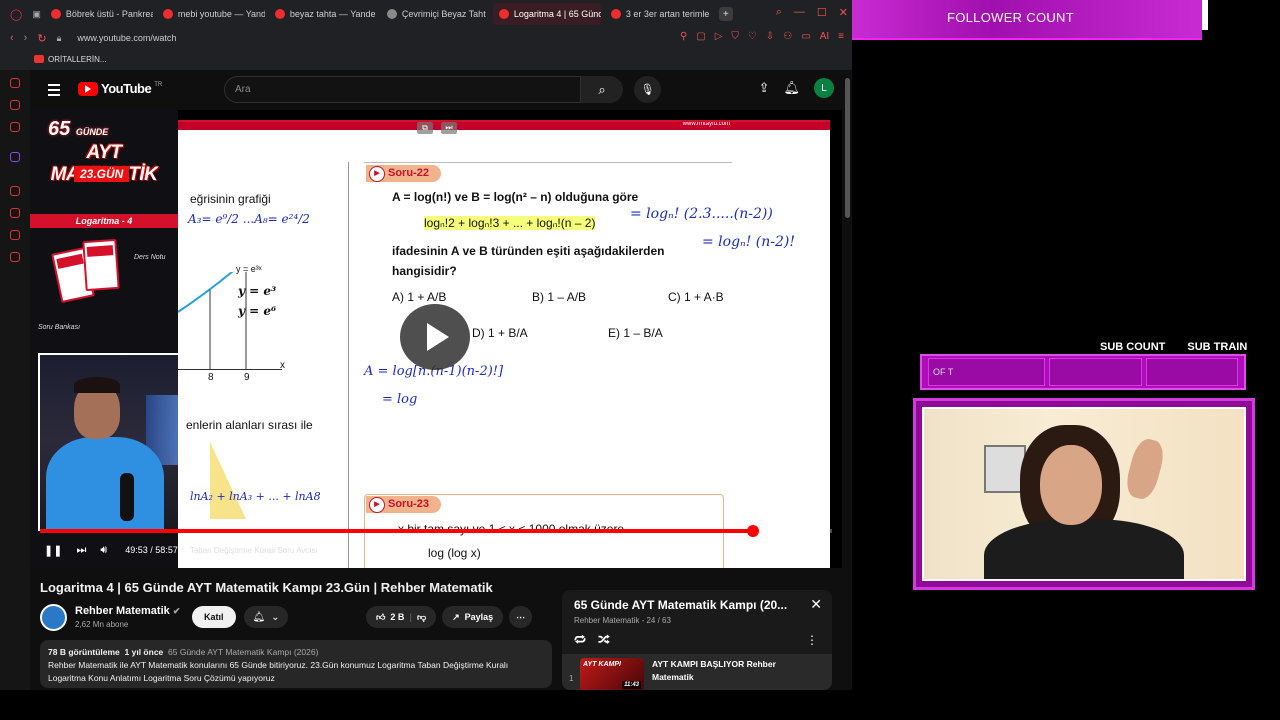  I want to click on sub-count-label: SUB COUNT, so click(1133, 347).